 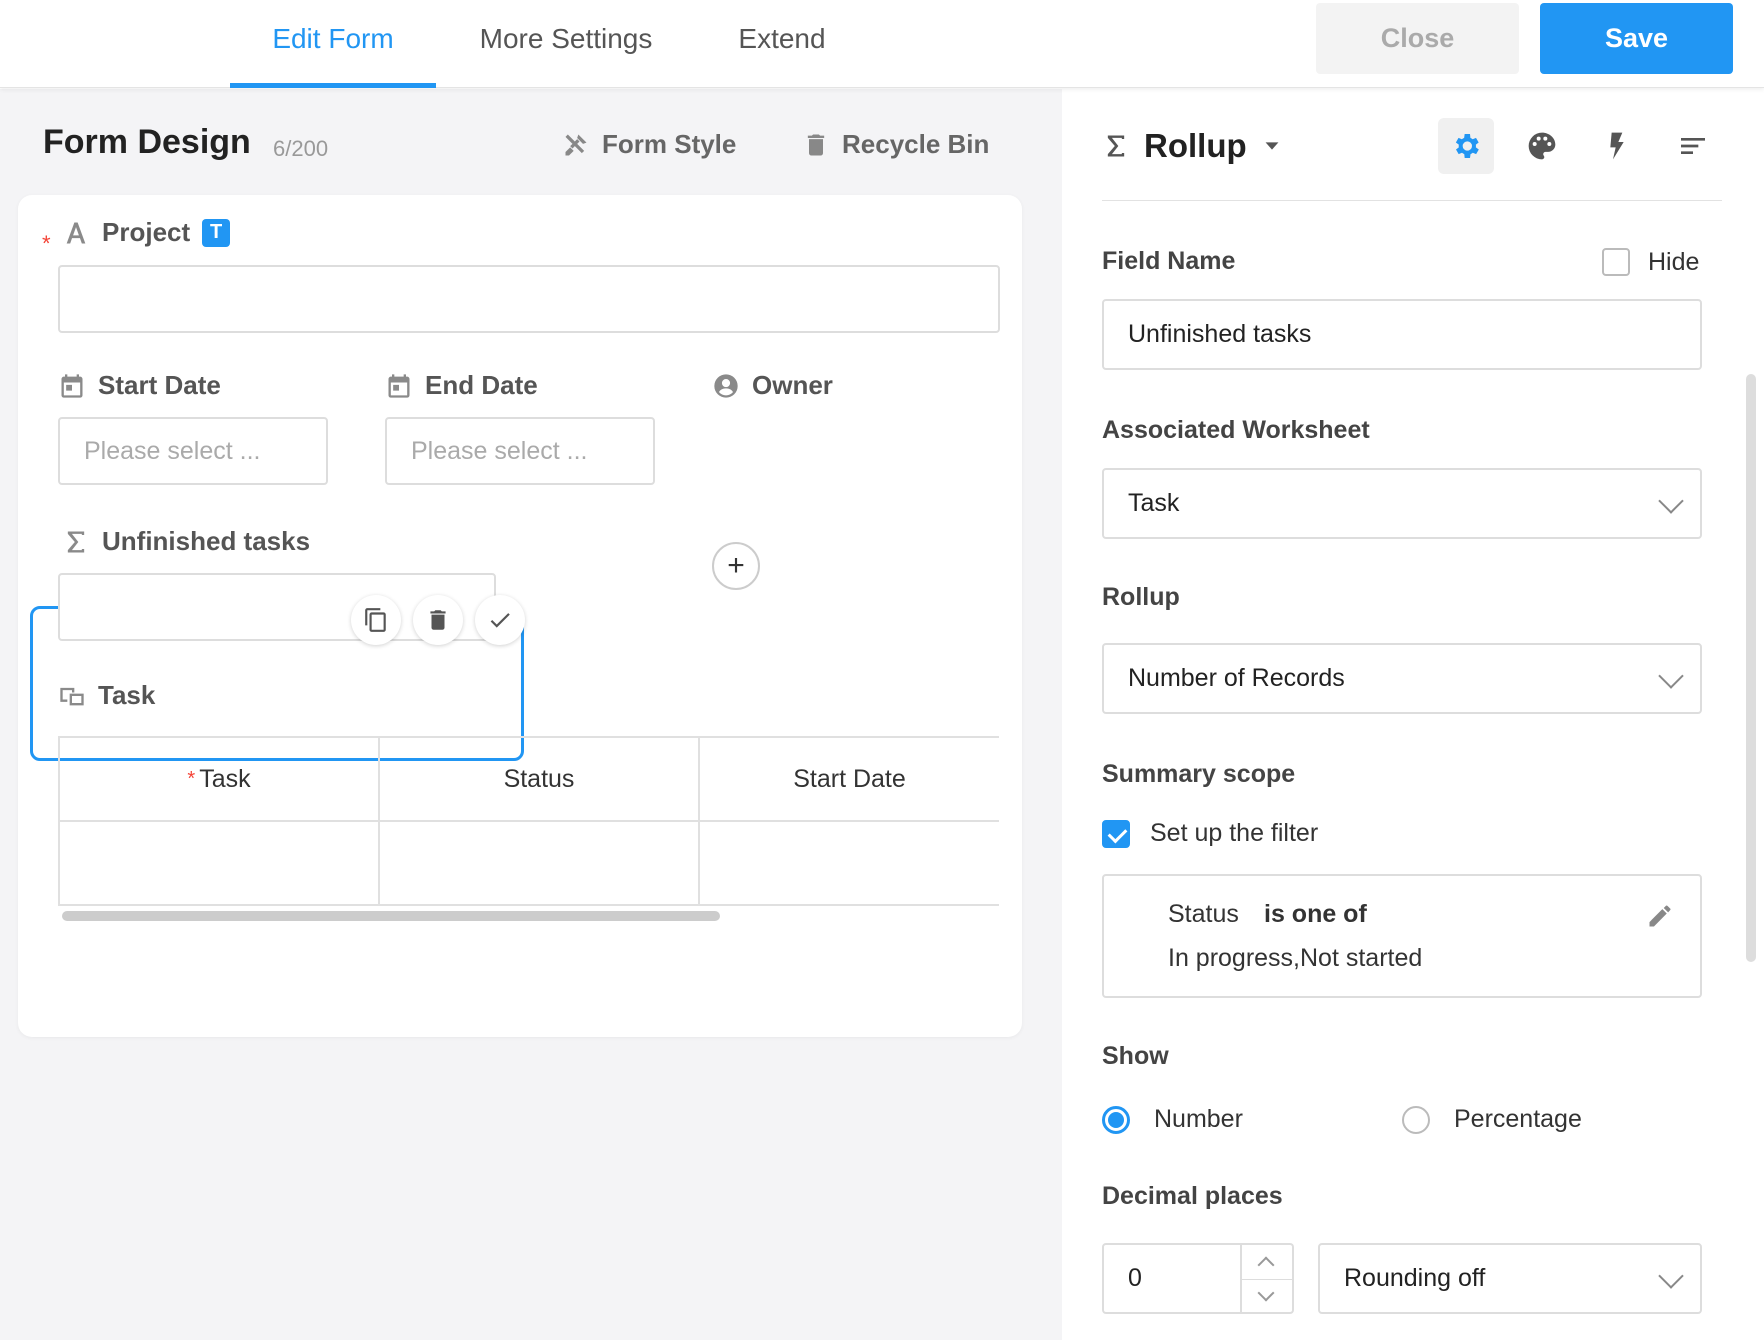 What do you see at coordinates (916, 144) in the screenshot?
I see `recycle-bin-label: Recycle Bin` at bounding box center [916, 144].